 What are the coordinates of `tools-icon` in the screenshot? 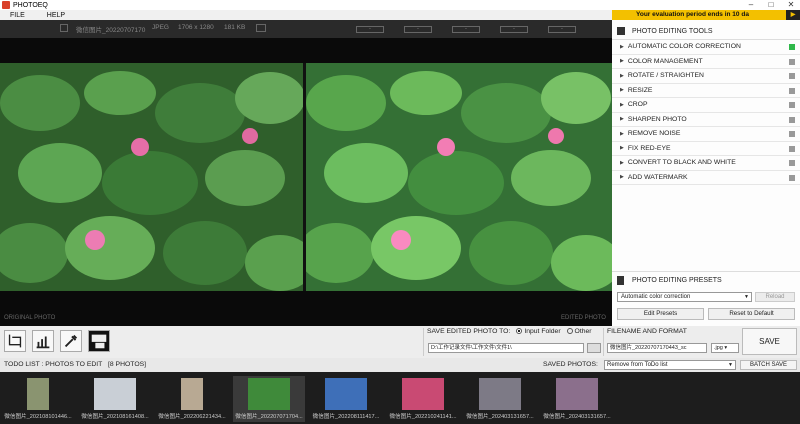 It's located at (621, 31).